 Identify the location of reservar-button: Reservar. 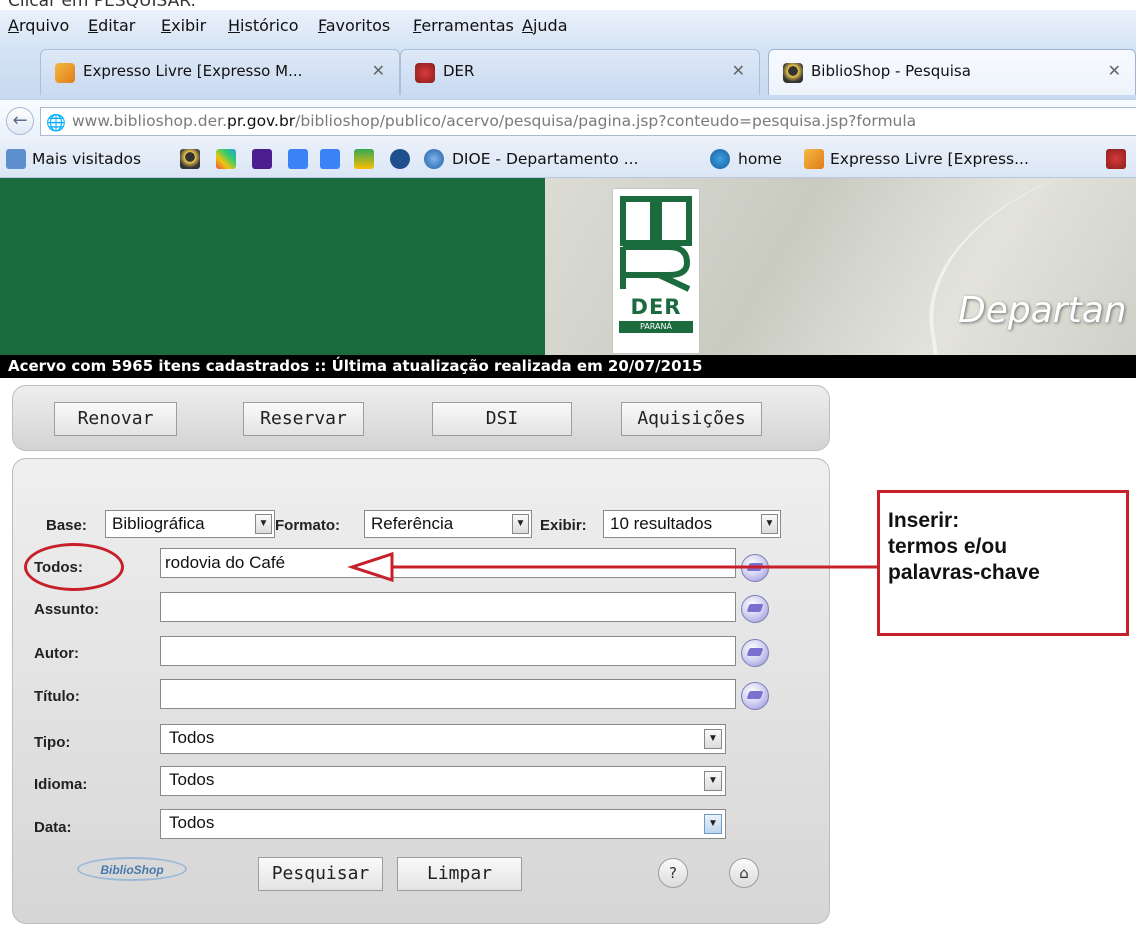
(303, 419).